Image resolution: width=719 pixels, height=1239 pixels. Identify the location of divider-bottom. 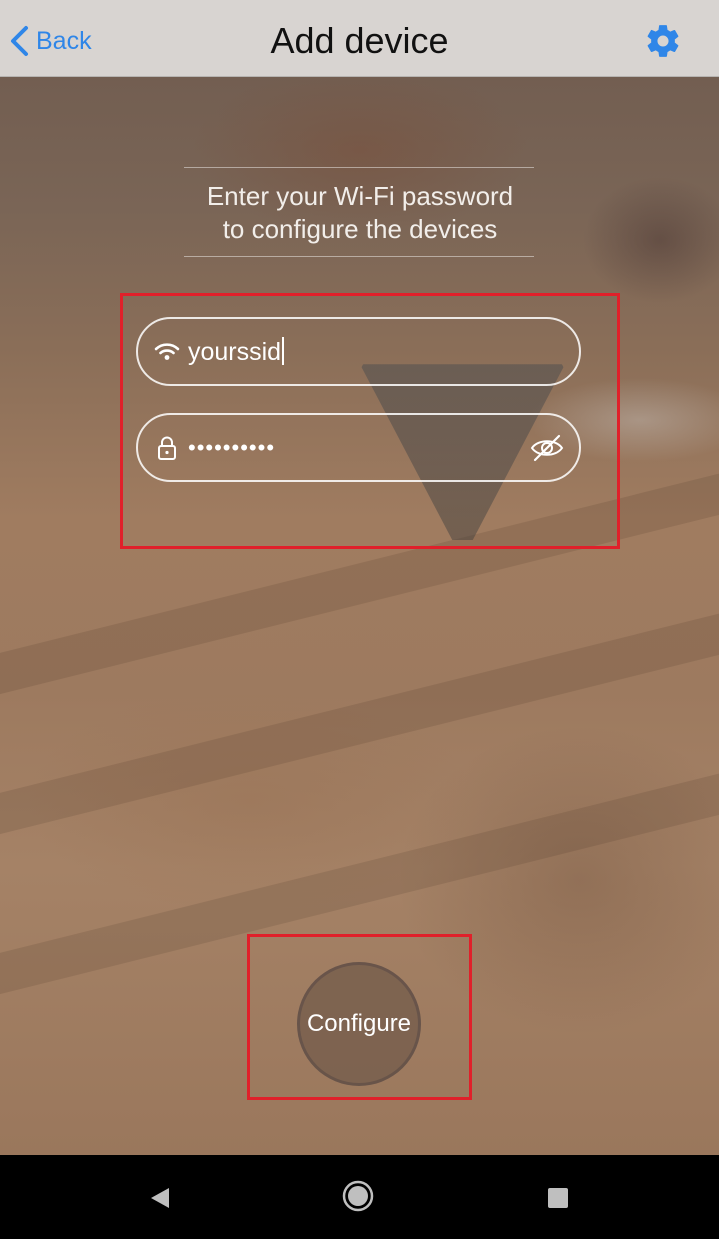
(359, 256).